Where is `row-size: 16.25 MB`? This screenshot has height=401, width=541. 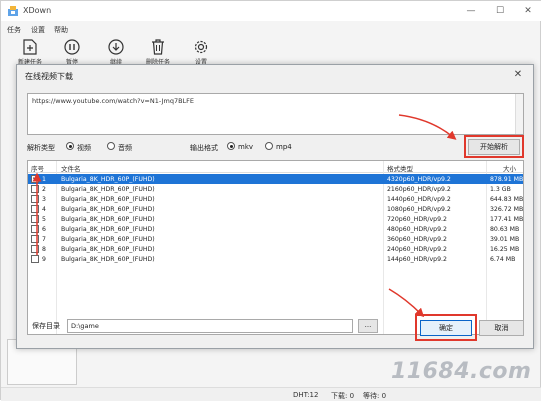
row-size: 16.25 MB is located at coordinates (505, 249).